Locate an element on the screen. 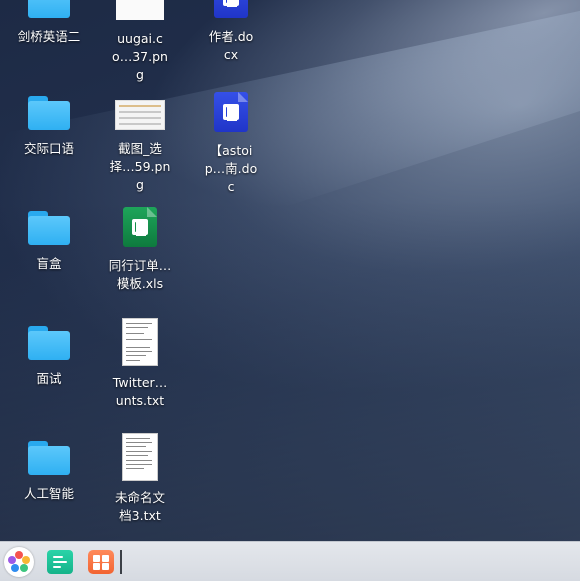 This screenshot has width=580, height=581. file-label: 剑桥英语二 is located at coordinates (49, 36).